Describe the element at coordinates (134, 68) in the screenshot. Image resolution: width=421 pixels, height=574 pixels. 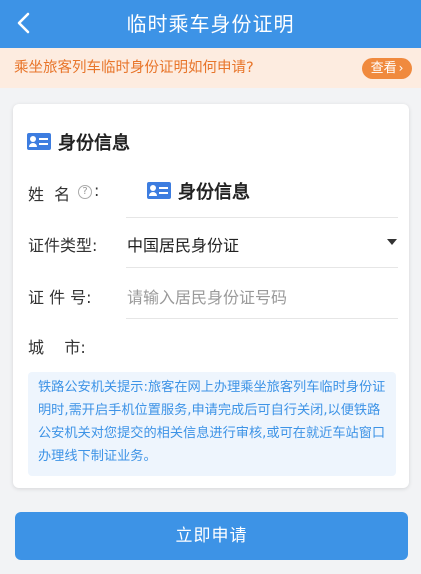
I see `notice-text: 乘坐旅客列车临时身份证明如何申请?` at that location.